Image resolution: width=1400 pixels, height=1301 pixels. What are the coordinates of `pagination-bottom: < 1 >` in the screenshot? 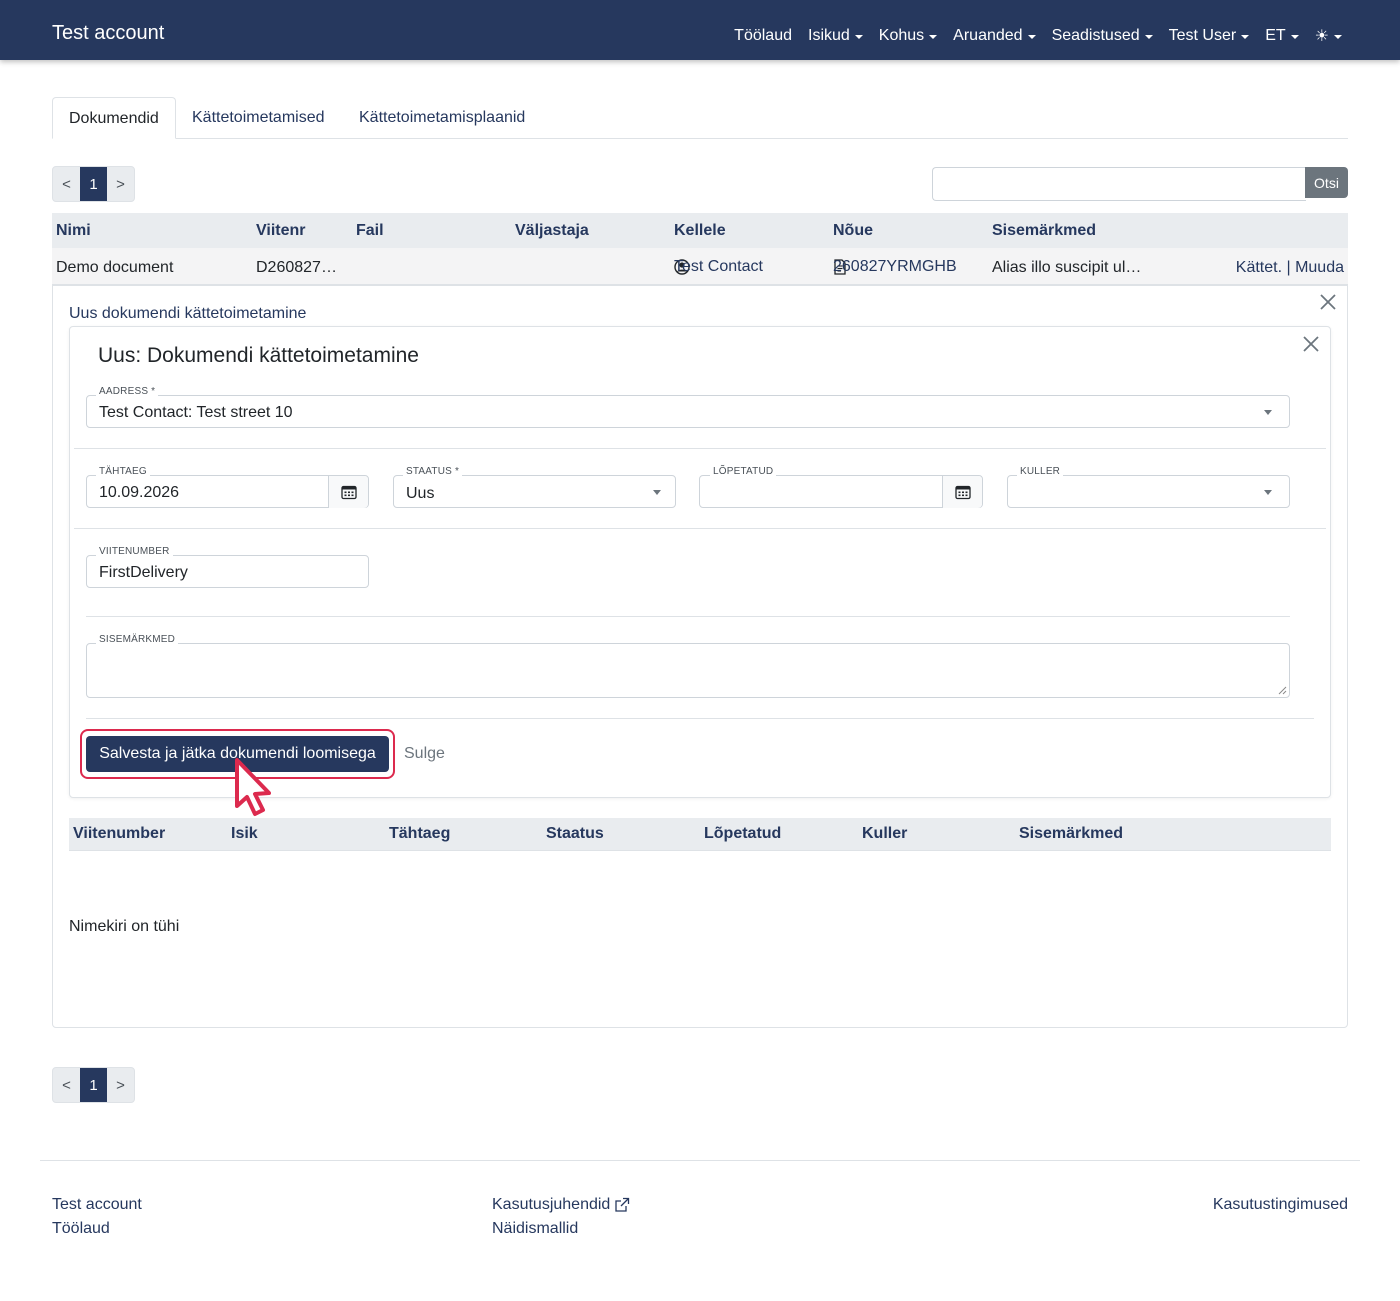 It's located at (93, 1085).